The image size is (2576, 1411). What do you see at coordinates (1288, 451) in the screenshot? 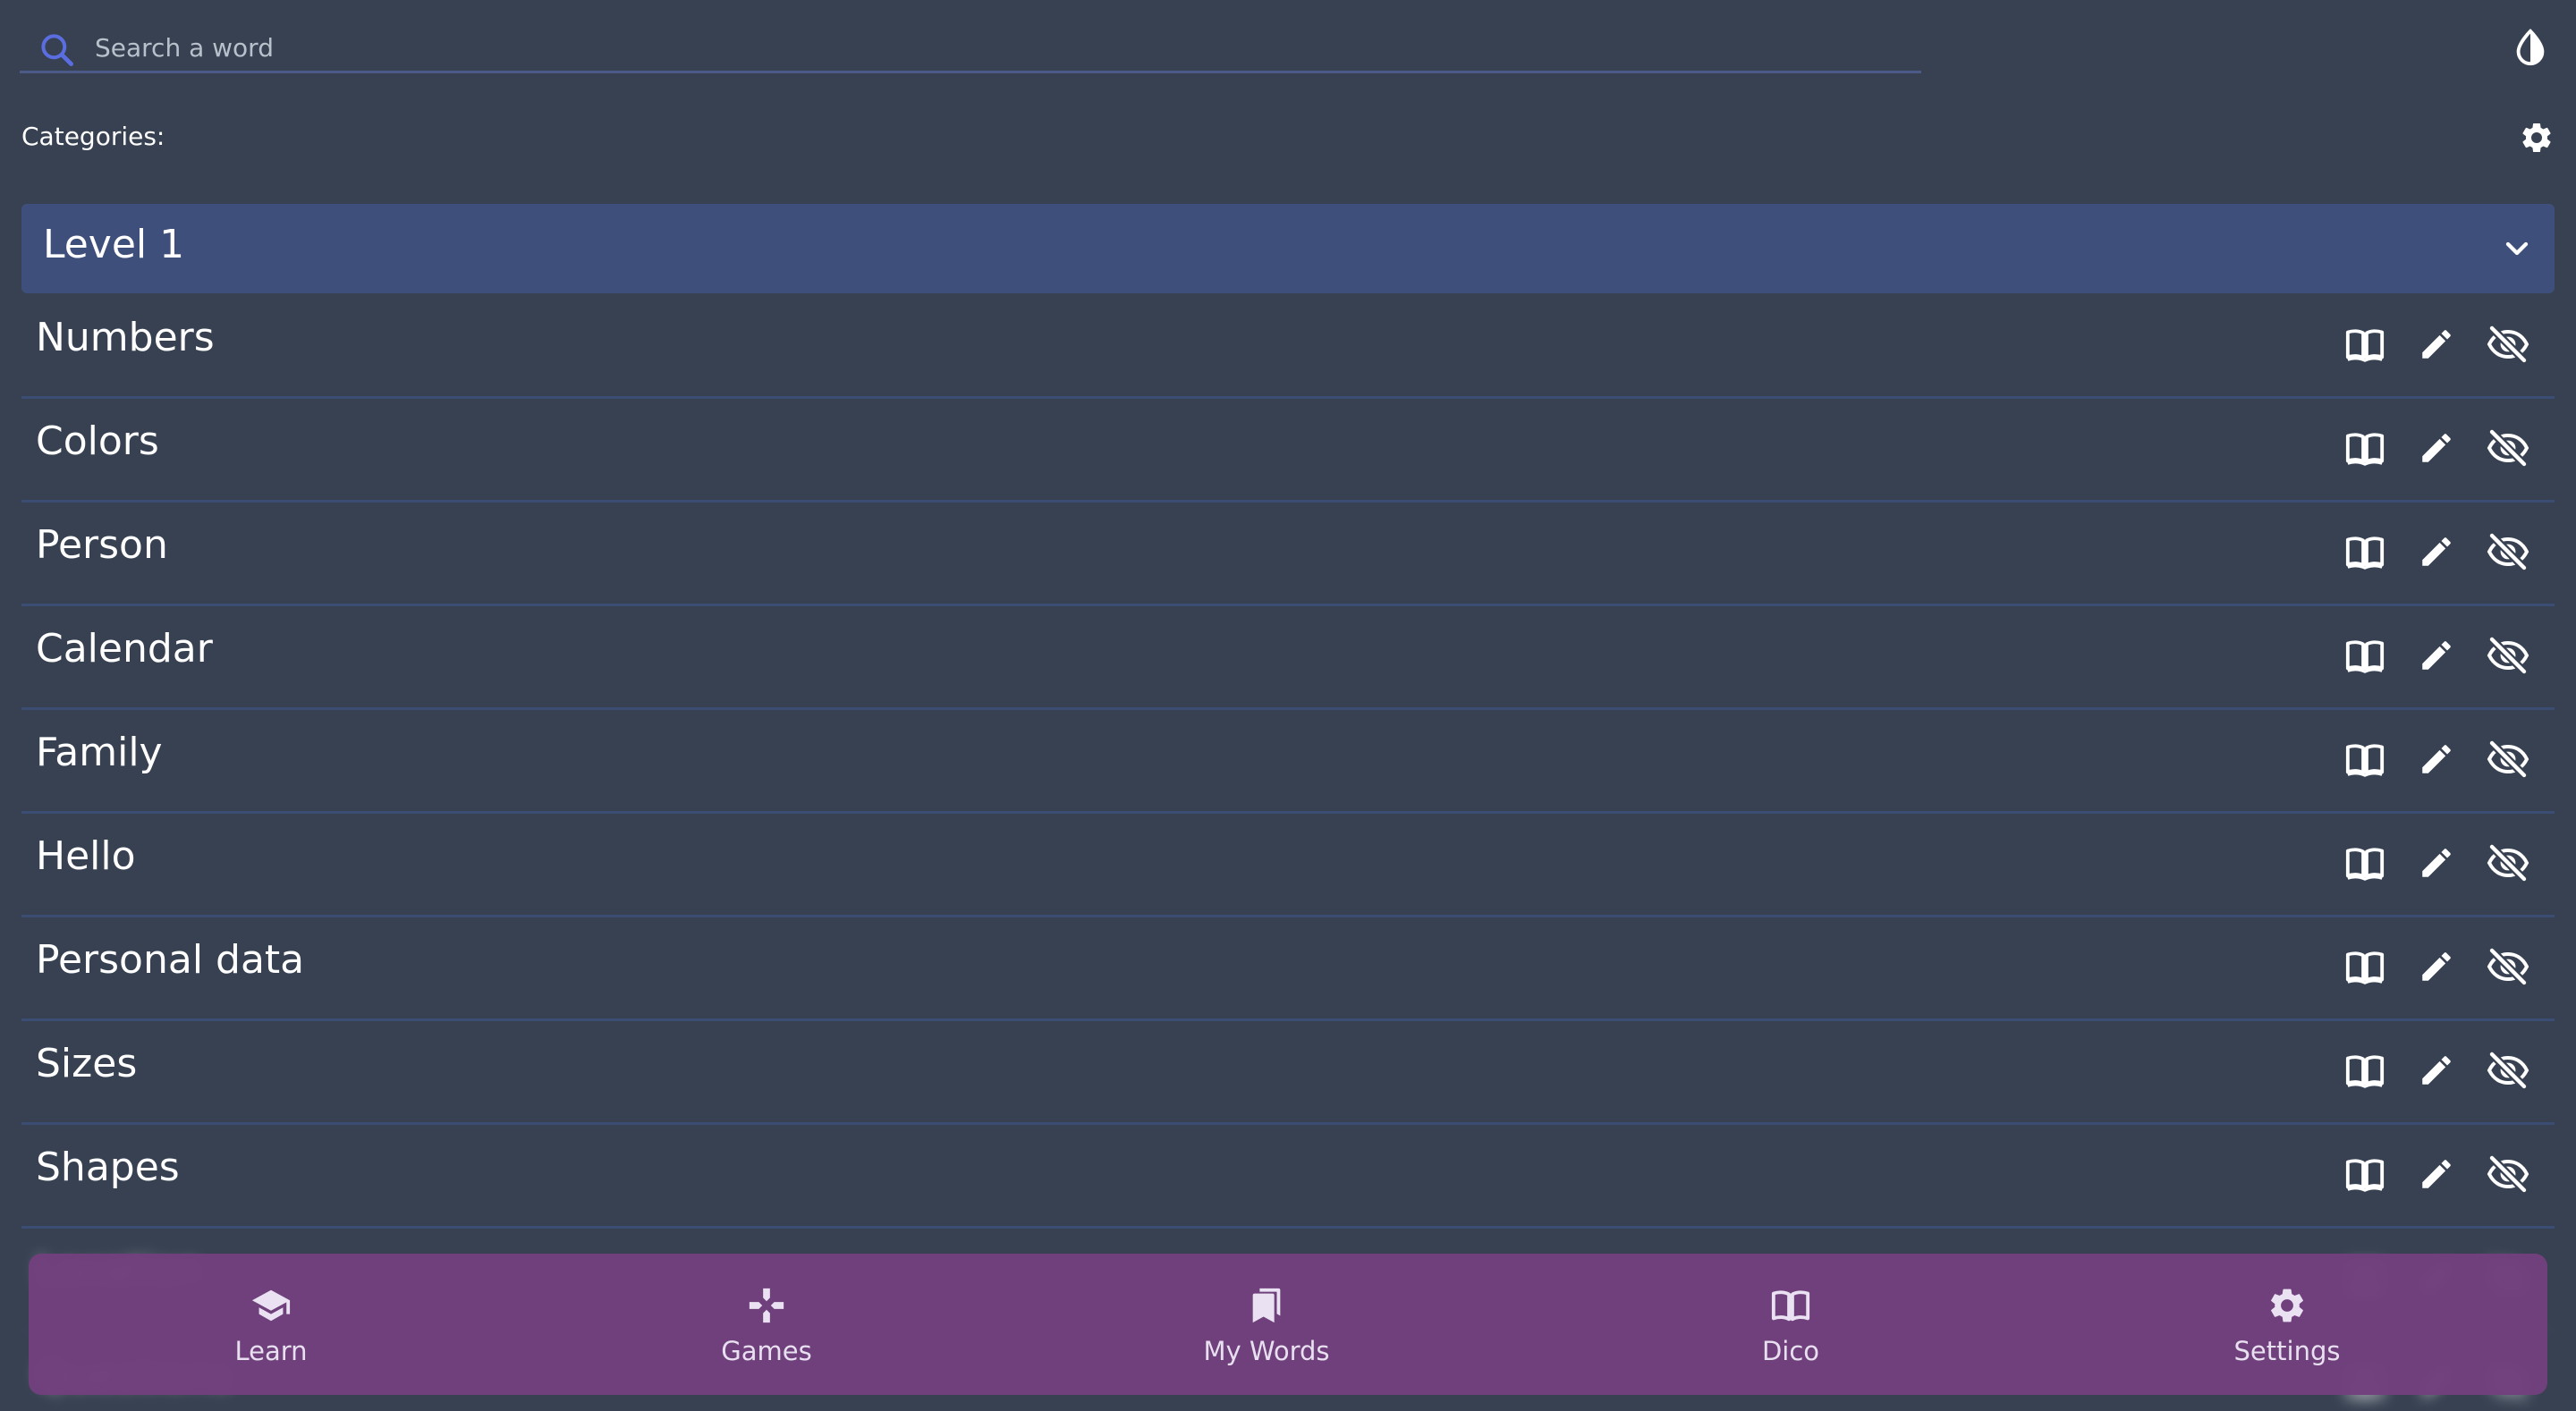
I see `category-row: Colors` at bounding box center [1288, 451].